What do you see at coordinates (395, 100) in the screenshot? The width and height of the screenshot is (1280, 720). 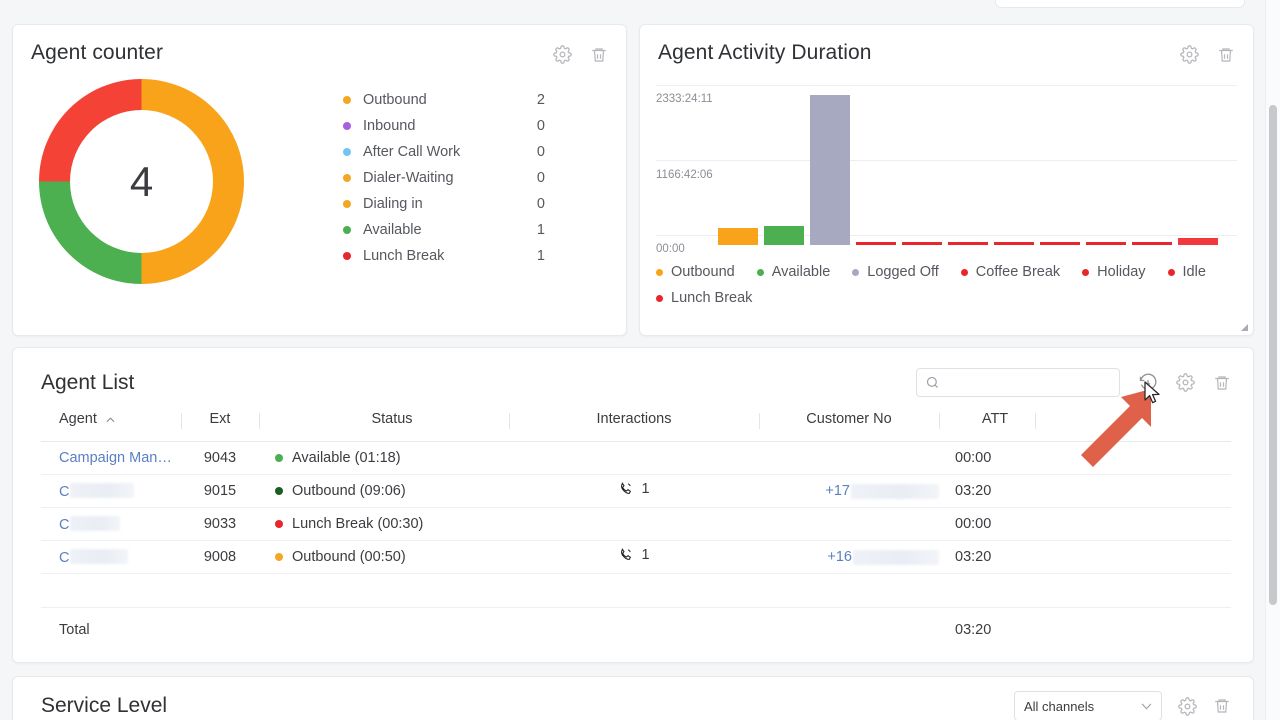 I see `legend-label: Outbound` at bounding box center [395, 100].